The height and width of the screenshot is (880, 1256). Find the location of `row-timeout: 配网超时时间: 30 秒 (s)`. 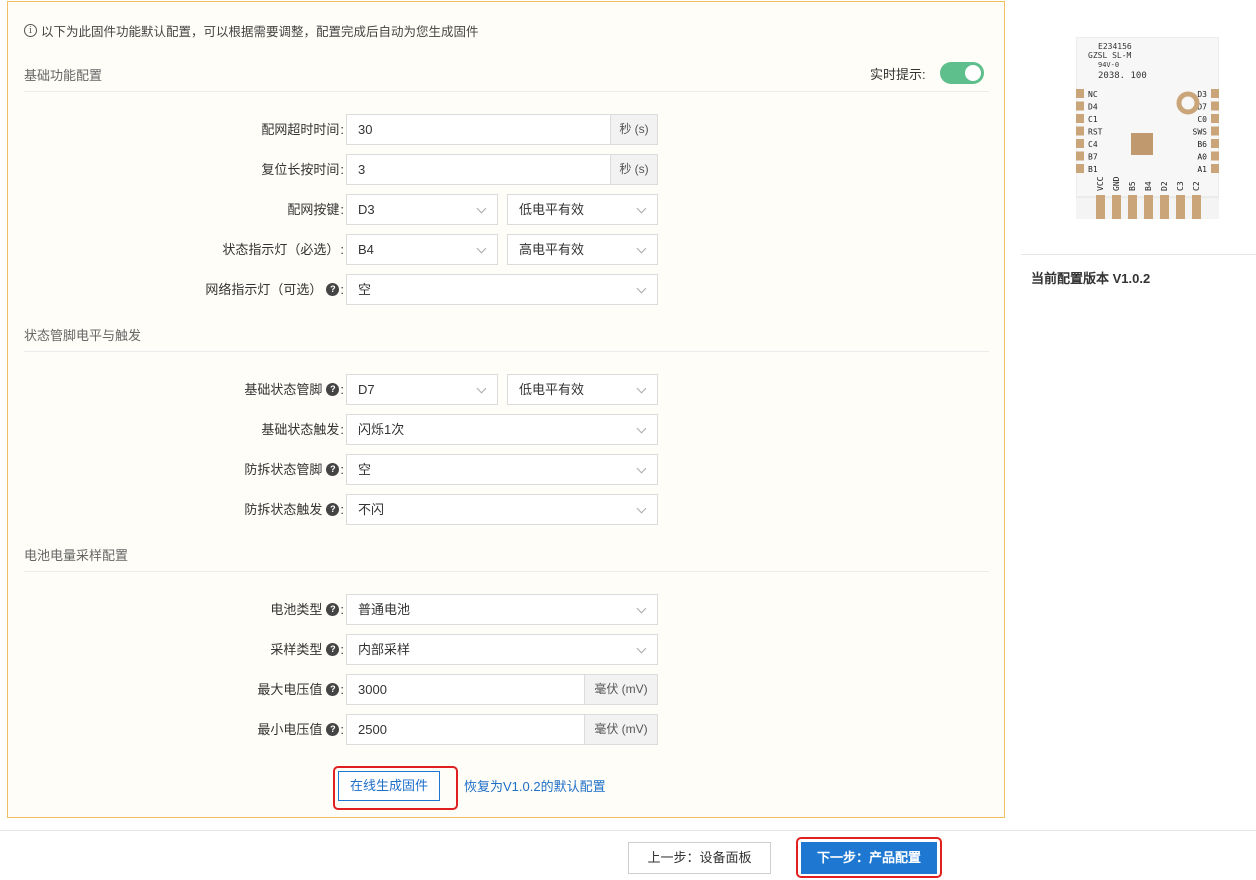

row-timeout: 配网超时时间: 30 秒 (s) is located at coordinates (506, 129).